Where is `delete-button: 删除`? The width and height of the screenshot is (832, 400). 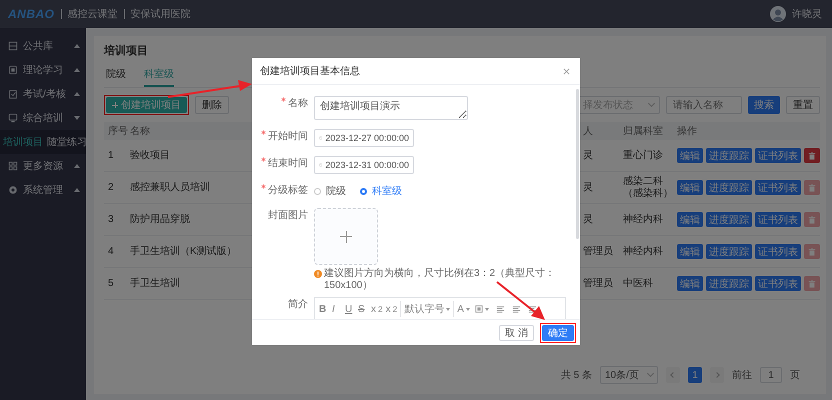 delete-button: 删除 is located at coordinates (212, 105).